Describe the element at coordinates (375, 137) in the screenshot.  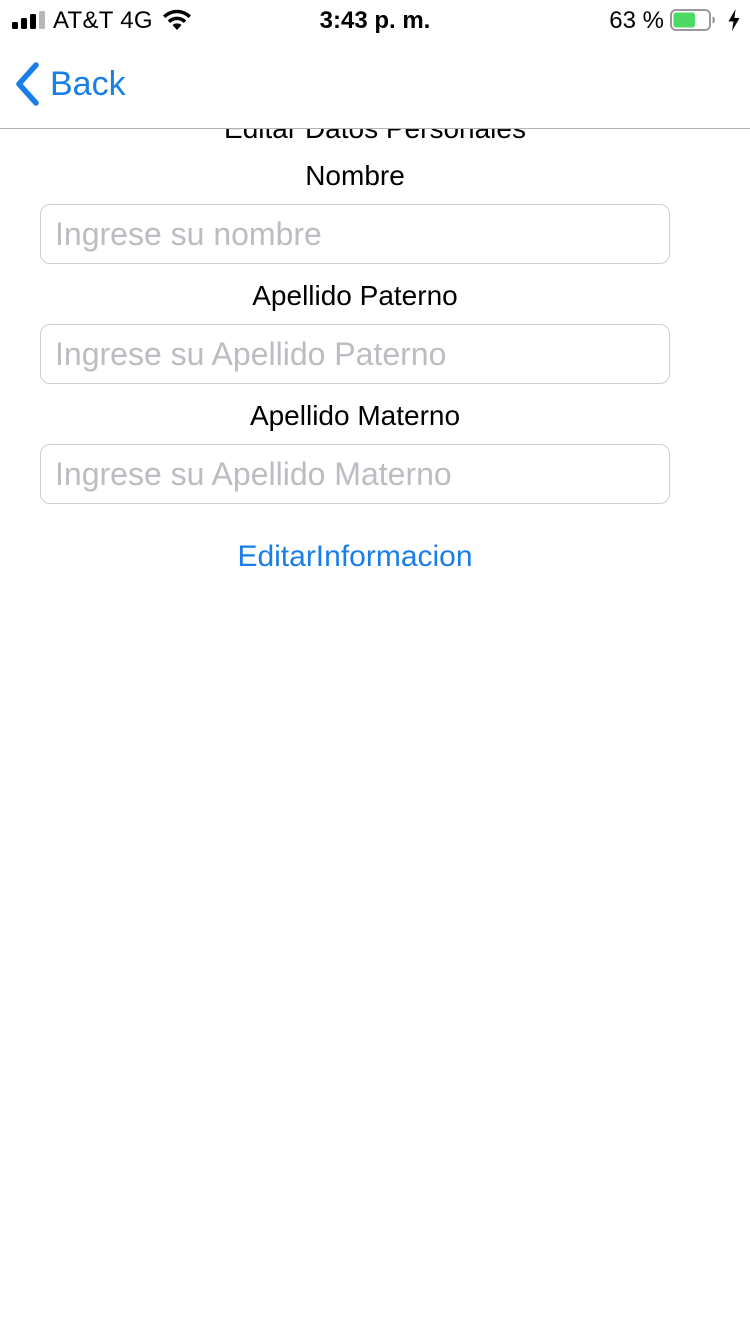
I see `page-title: Editar Datos Personales` at that location.